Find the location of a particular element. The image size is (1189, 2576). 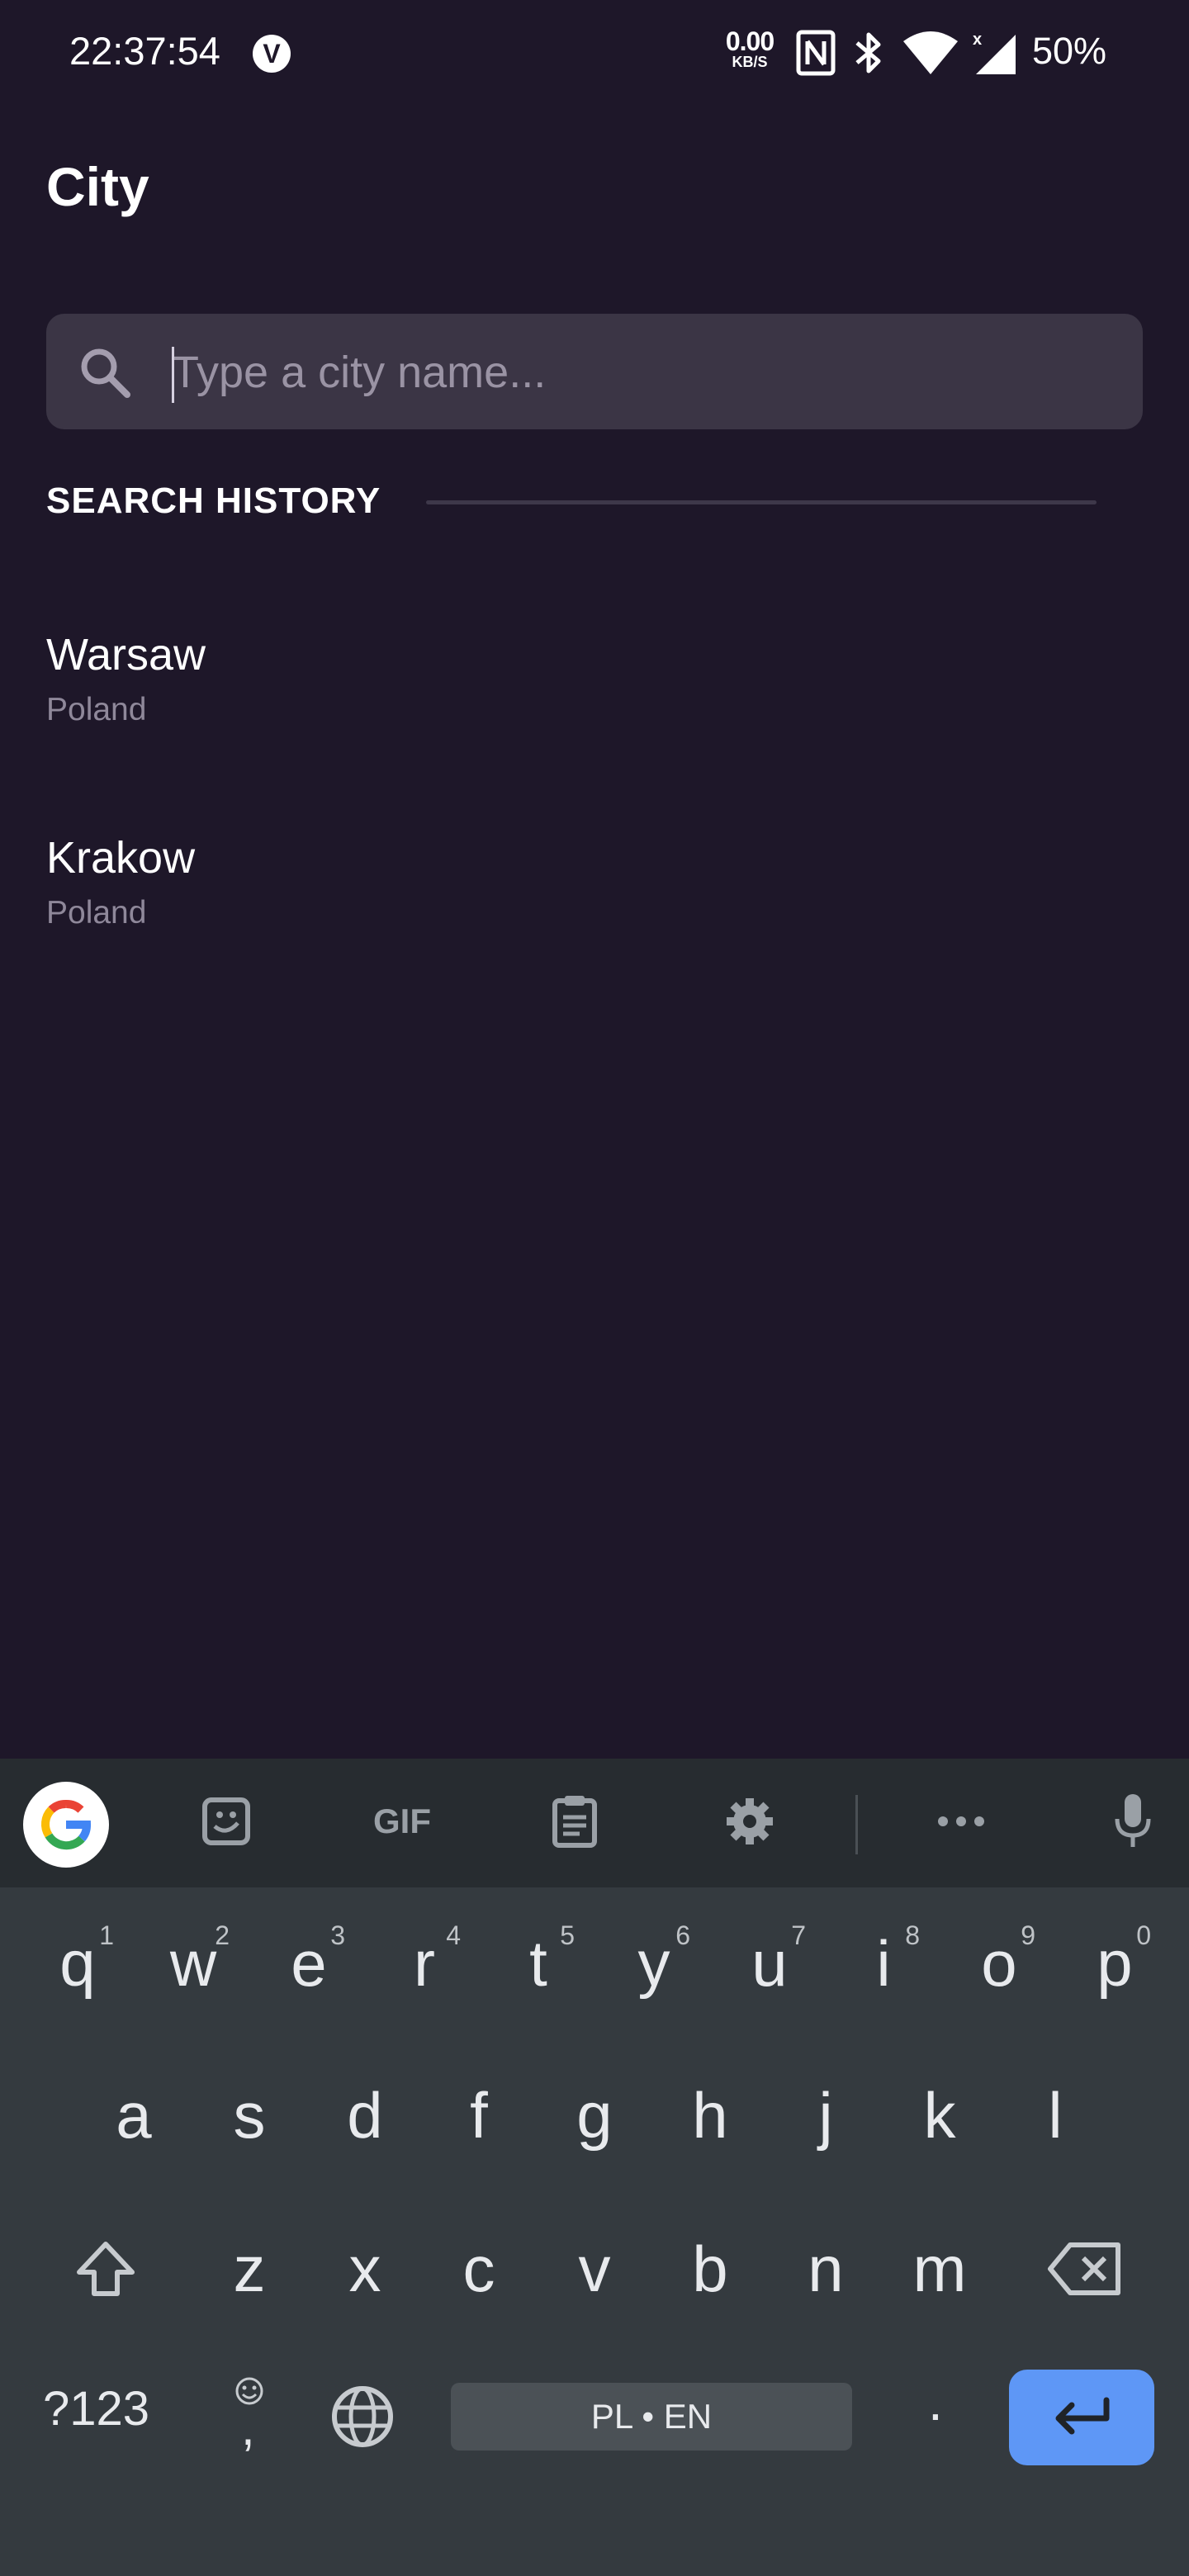

key-char: t is located at coordinates (538, 1963).